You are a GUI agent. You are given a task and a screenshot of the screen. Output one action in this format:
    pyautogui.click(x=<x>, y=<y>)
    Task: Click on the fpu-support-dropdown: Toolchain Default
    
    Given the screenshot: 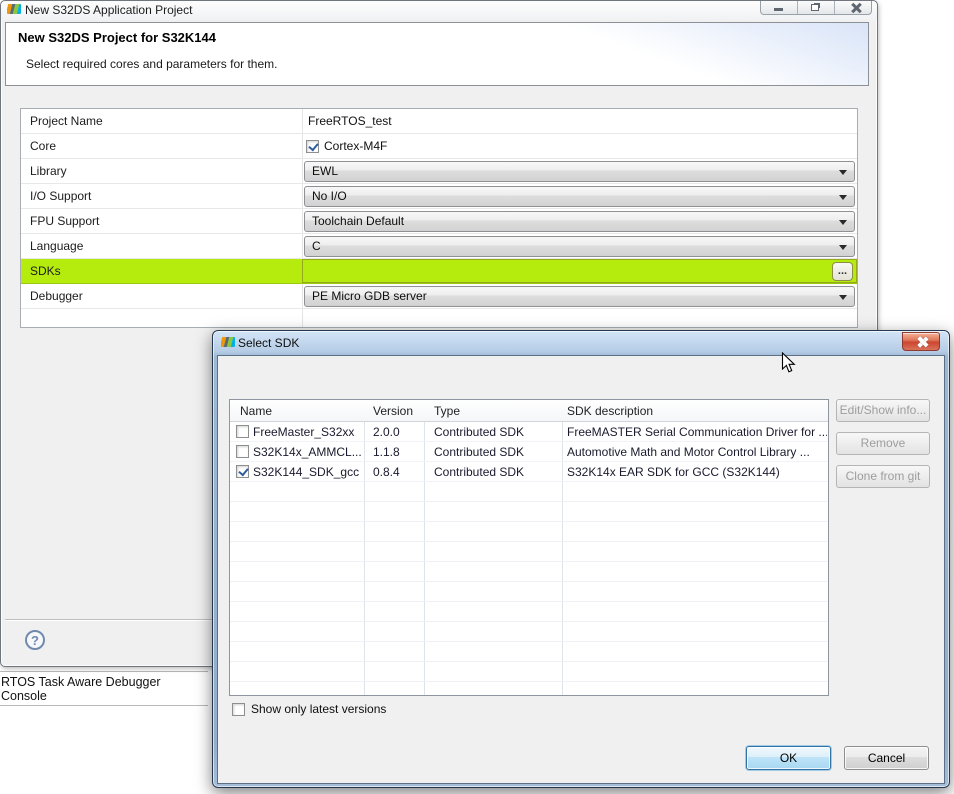 What is the action you would take?
    pyautogui.click(x=579, y=221)
    